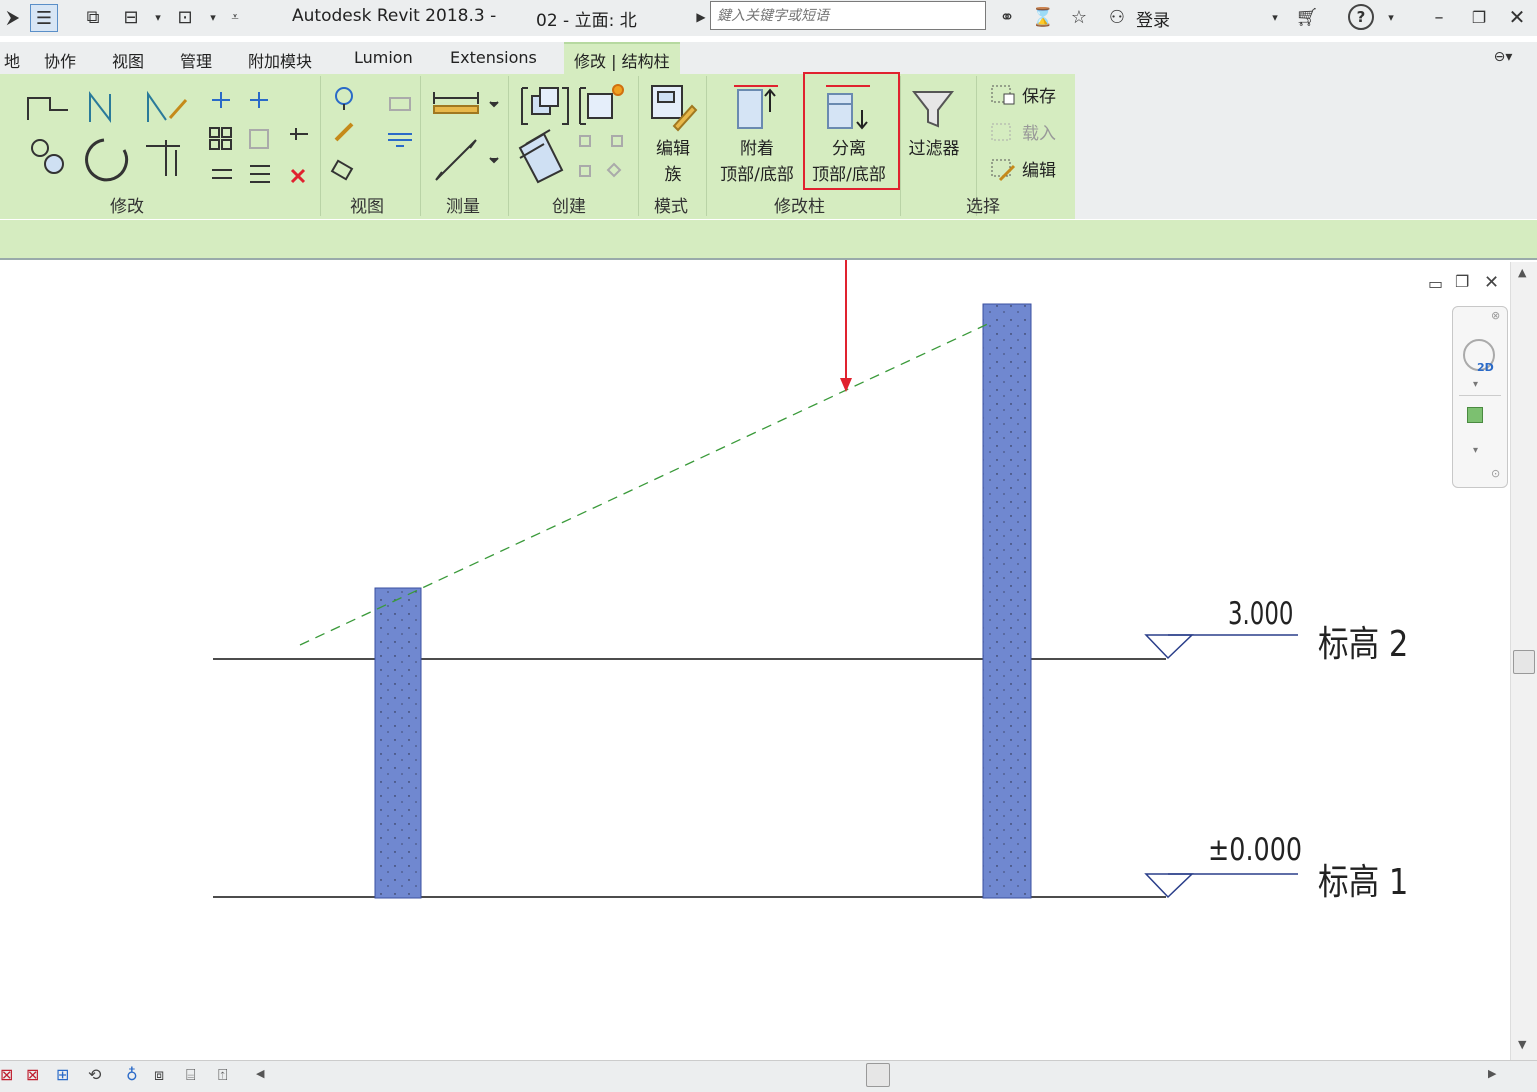 The height and width of the screenshot is (1092, 1537). What do you see at coordinates (1003, 170) in the screenshot?
I see `edit-selection-icon` at bounding box center [1003, 170].